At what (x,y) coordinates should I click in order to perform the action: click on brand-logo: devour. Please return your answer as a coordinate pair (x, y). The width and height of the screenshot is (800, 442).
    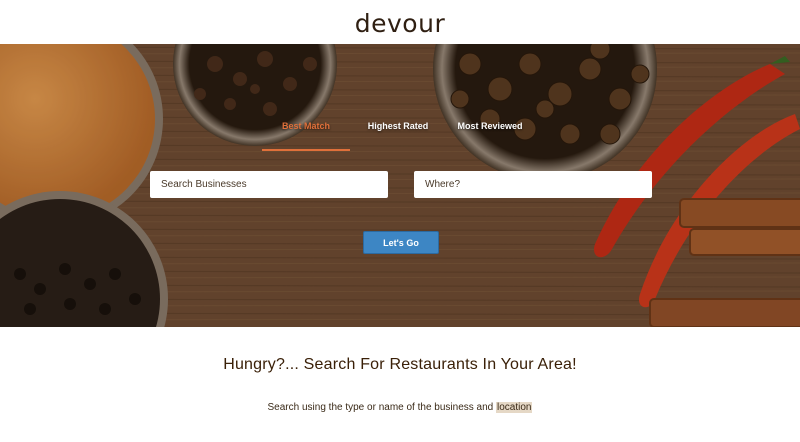
    Looking at the image, I should click on (400, 23).